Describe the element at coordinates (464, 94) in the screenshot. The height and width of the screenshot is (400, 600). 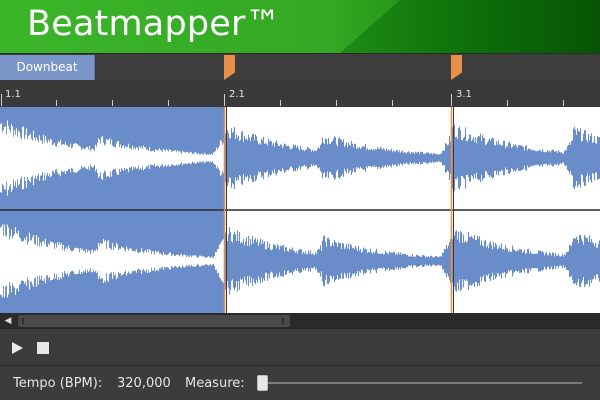
I see `ruler-label: 3.1` at that location.